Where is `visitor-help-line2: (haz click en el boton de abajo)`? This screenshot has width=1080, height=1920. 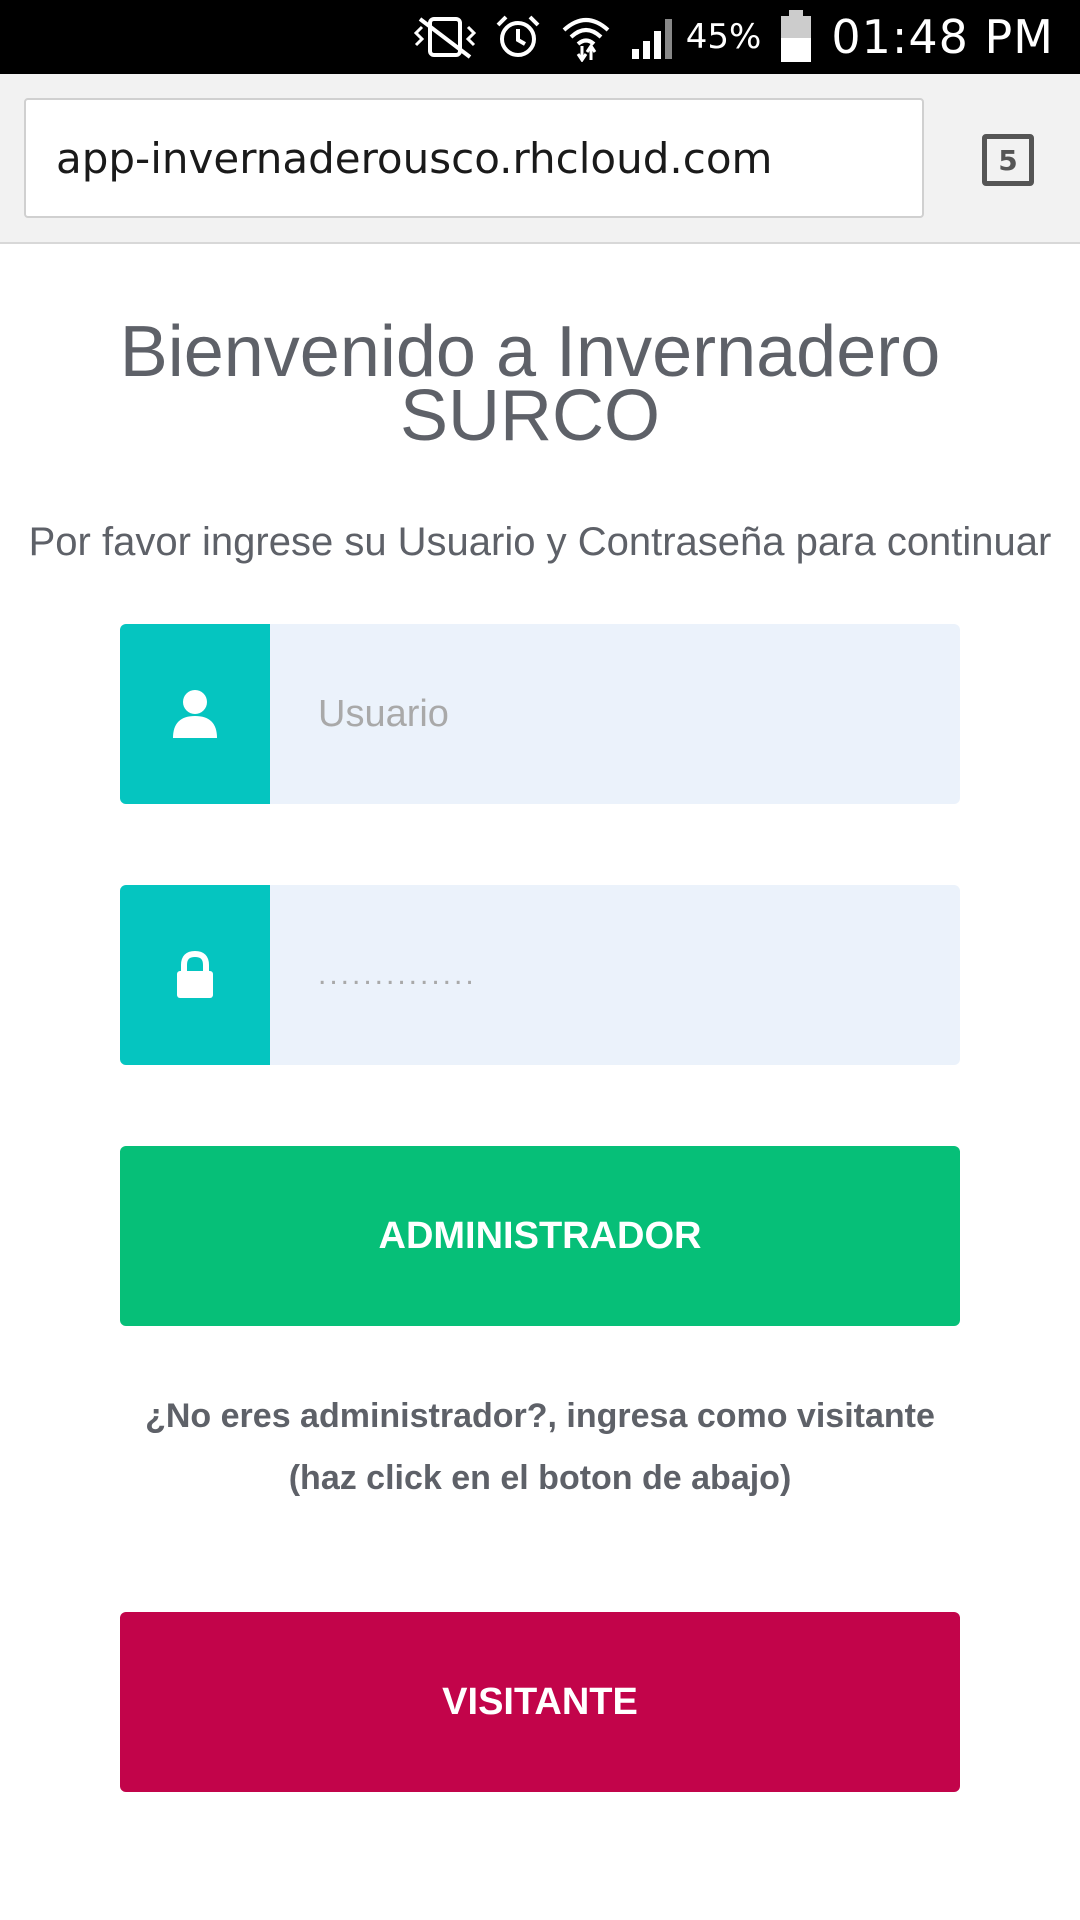
visitor-help-line2: (haz click en el boton de abajo) is located at coordinates (540, 1478).